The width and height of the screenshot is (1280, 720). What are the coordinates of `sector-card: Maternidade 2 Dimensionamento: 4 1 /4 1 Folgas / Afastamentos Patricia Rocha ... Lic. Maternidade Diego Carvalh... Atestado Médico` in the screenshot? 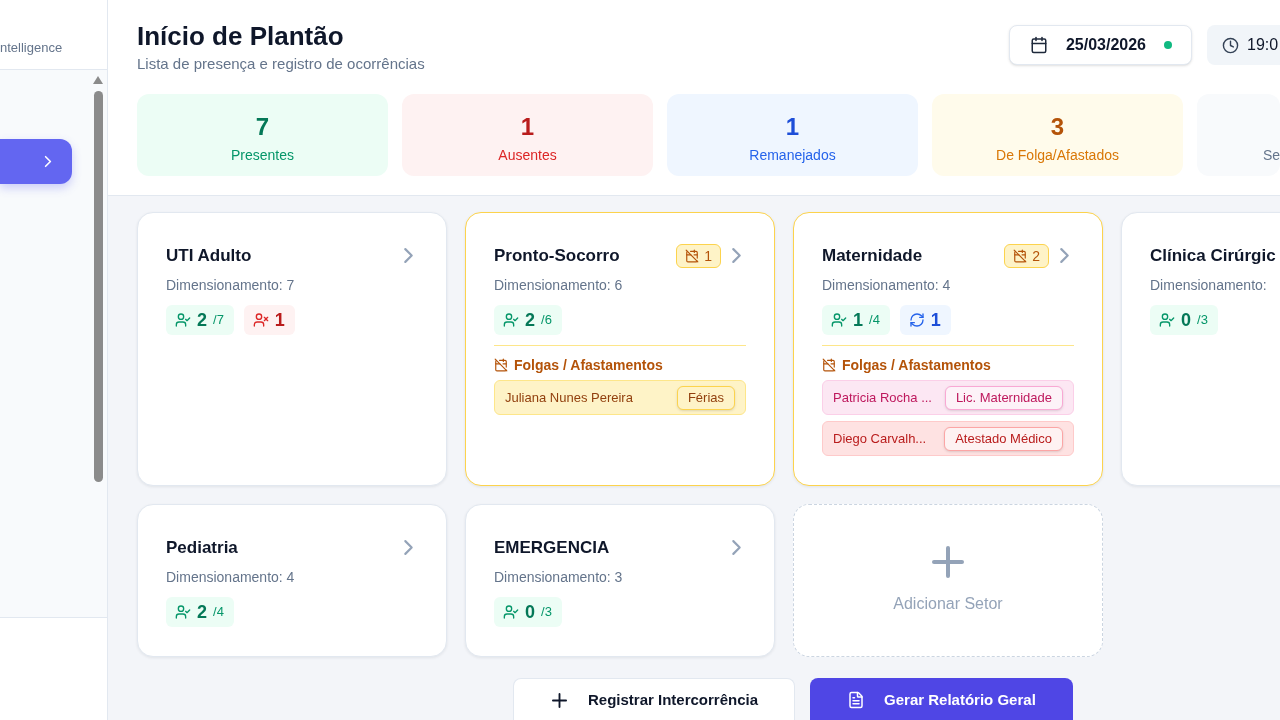 It's located at (948, 349).